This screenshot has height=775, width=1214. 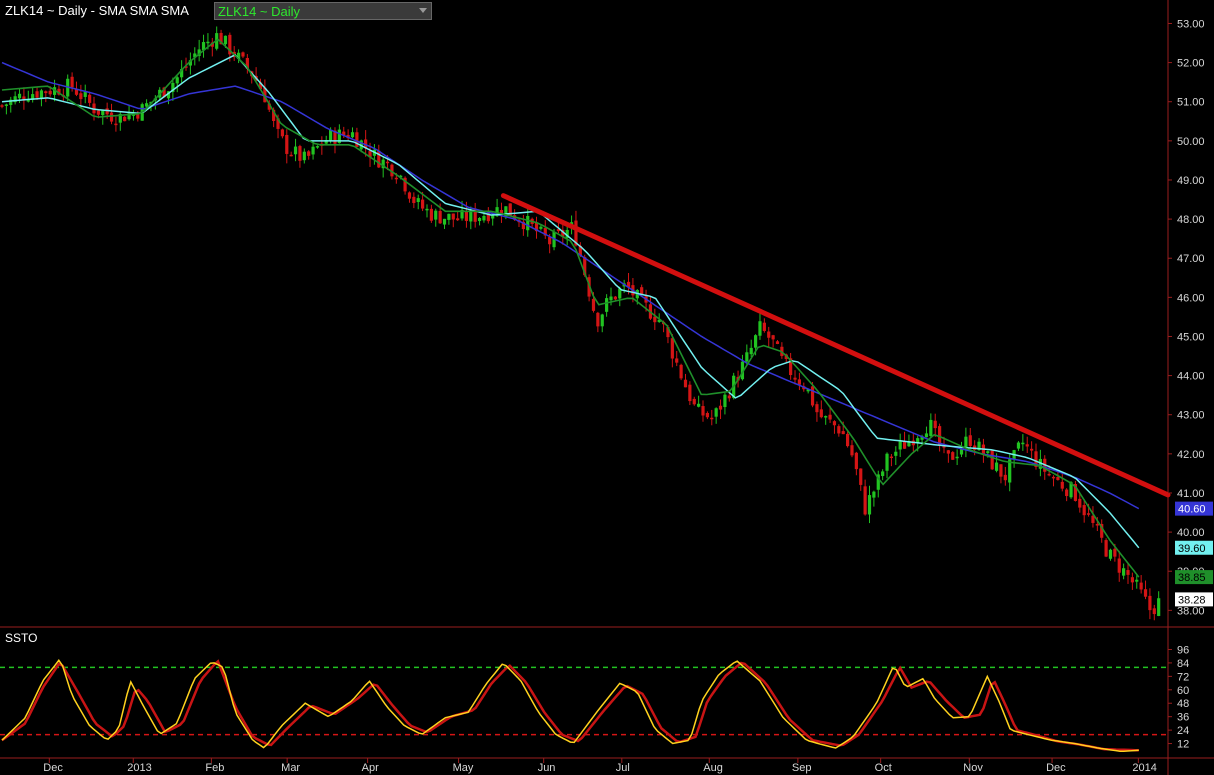 I want to click on time-tick-label: Aug, so click(x=713, y=768).